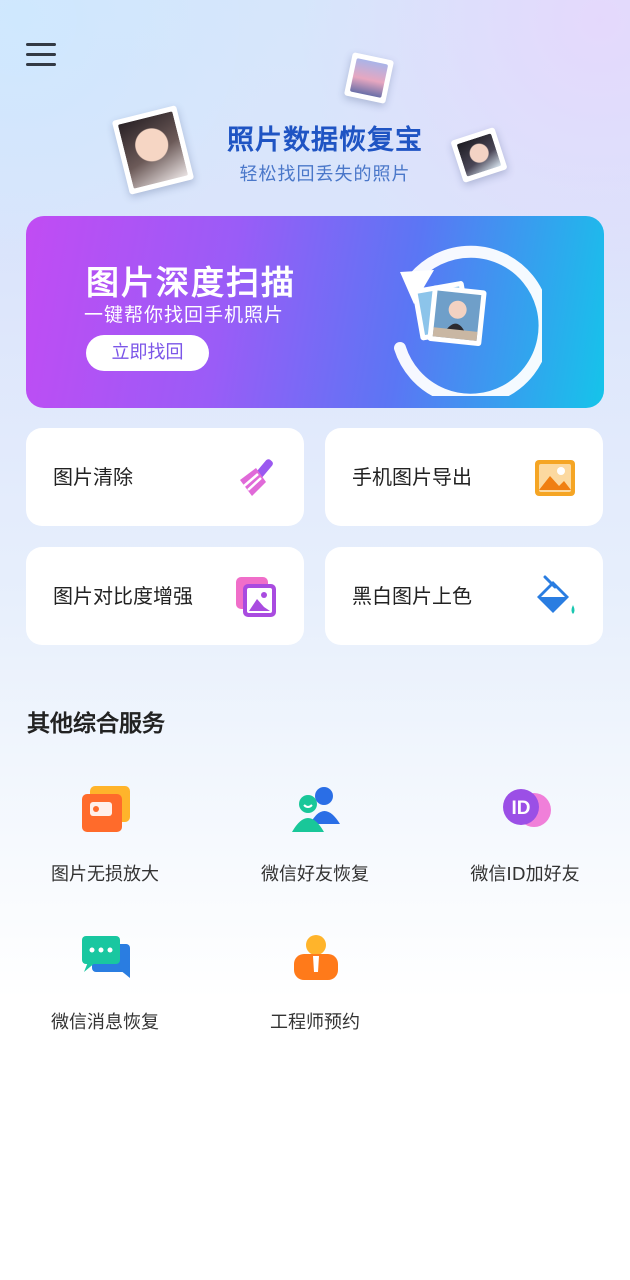 The image size is (630, 1280). Describe the element at coordinates (165, 477) in the screenshot. I see `photo-clean-card: 图片清除` at that location.